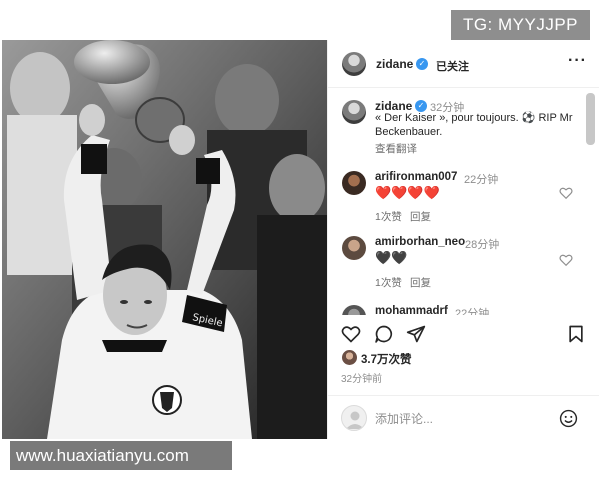 Image resolution: width=600 pixels, height=480 pixels. Describe the element at coordinates (420, 242) in the screenshot. I see `comment-username: amirborhan_neo` at that location.